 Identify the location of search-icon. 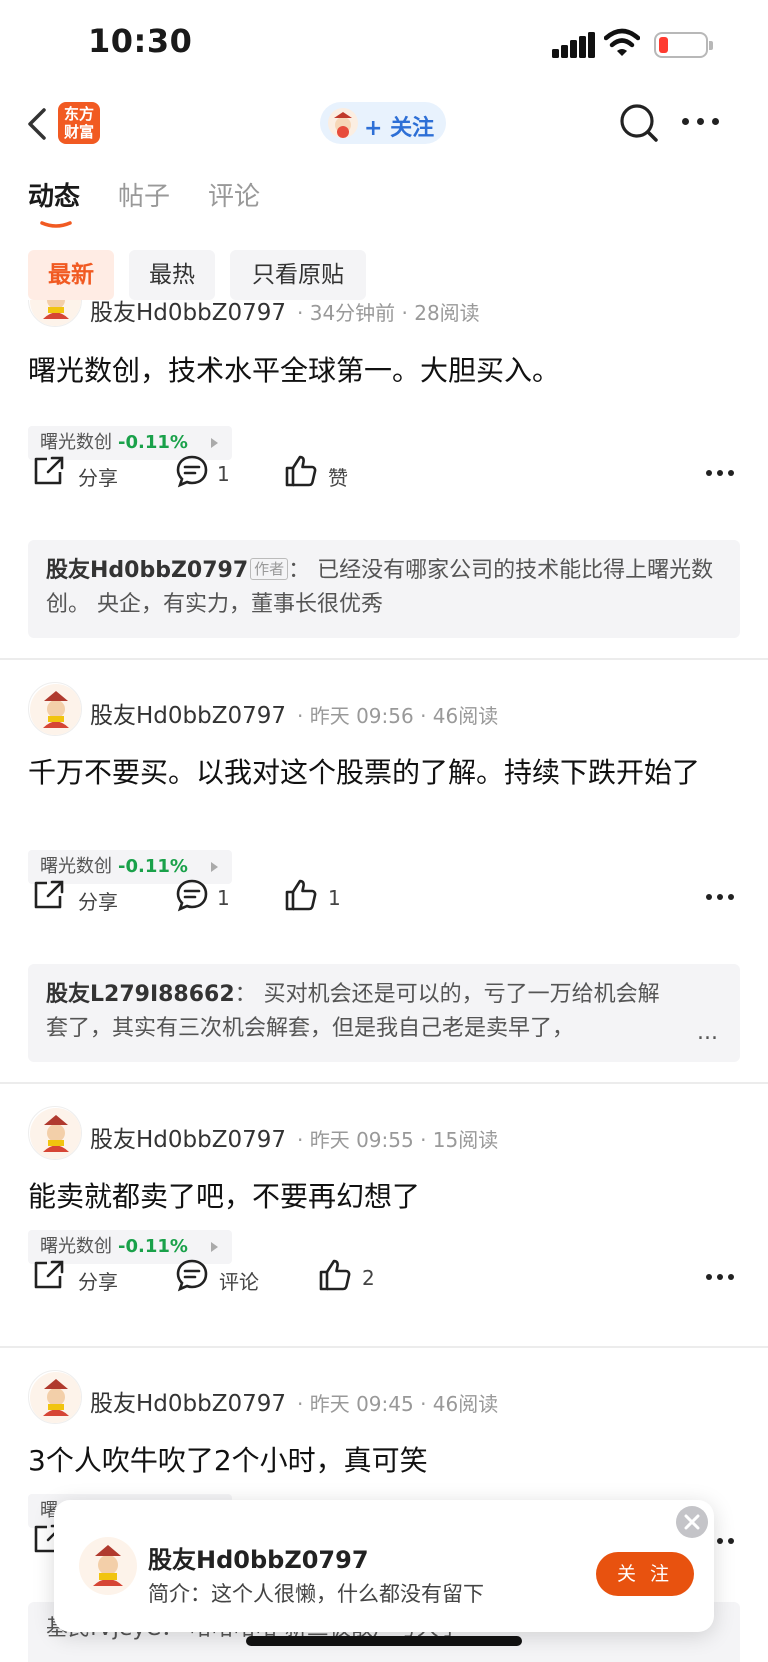
(639, 123).